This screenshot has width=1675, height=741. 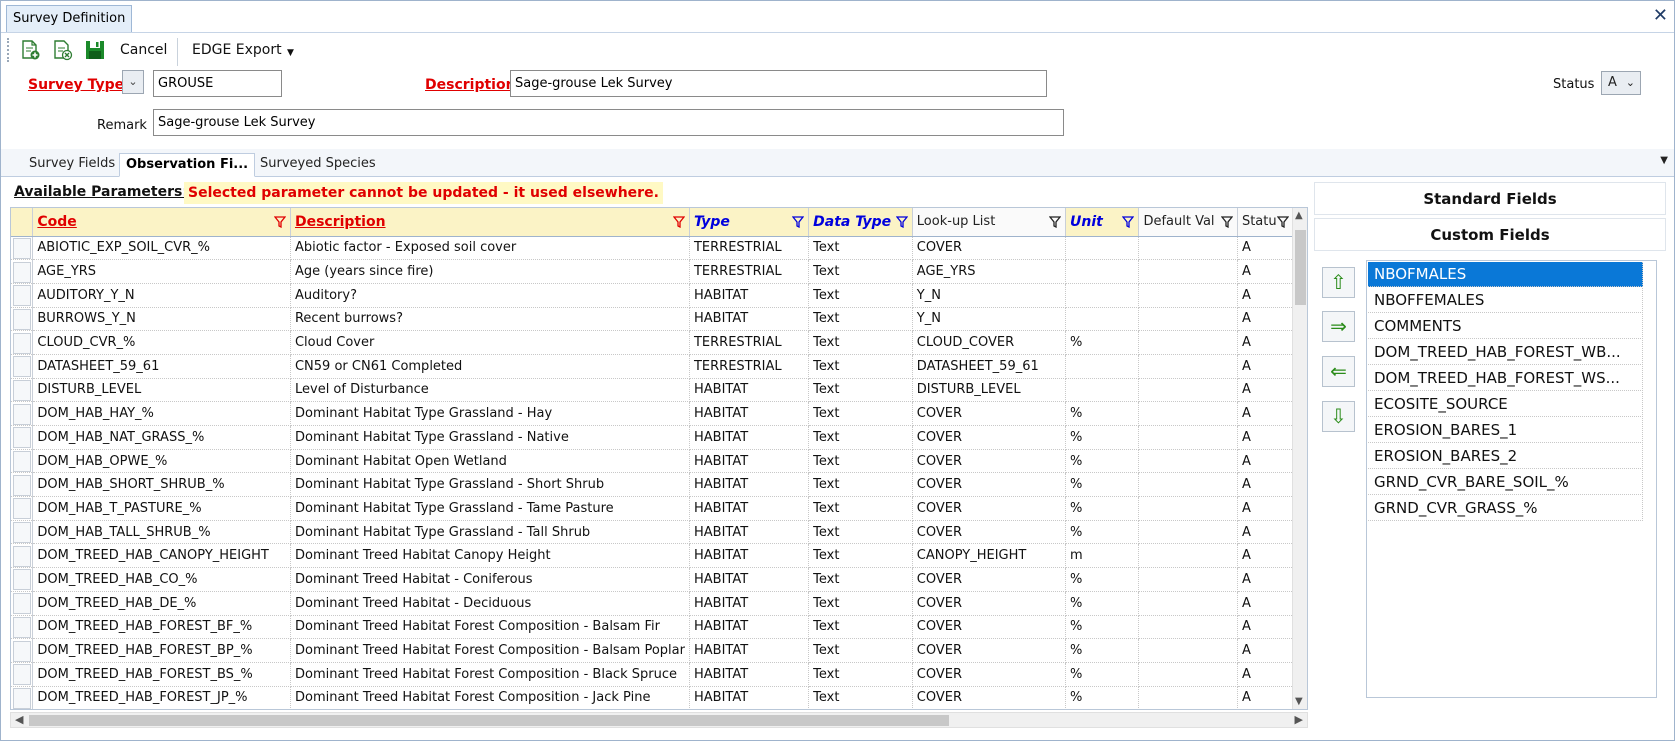 I want to click on cell-lookup-list: CANOPY_HEIGHT, so click(x=989, y=556).